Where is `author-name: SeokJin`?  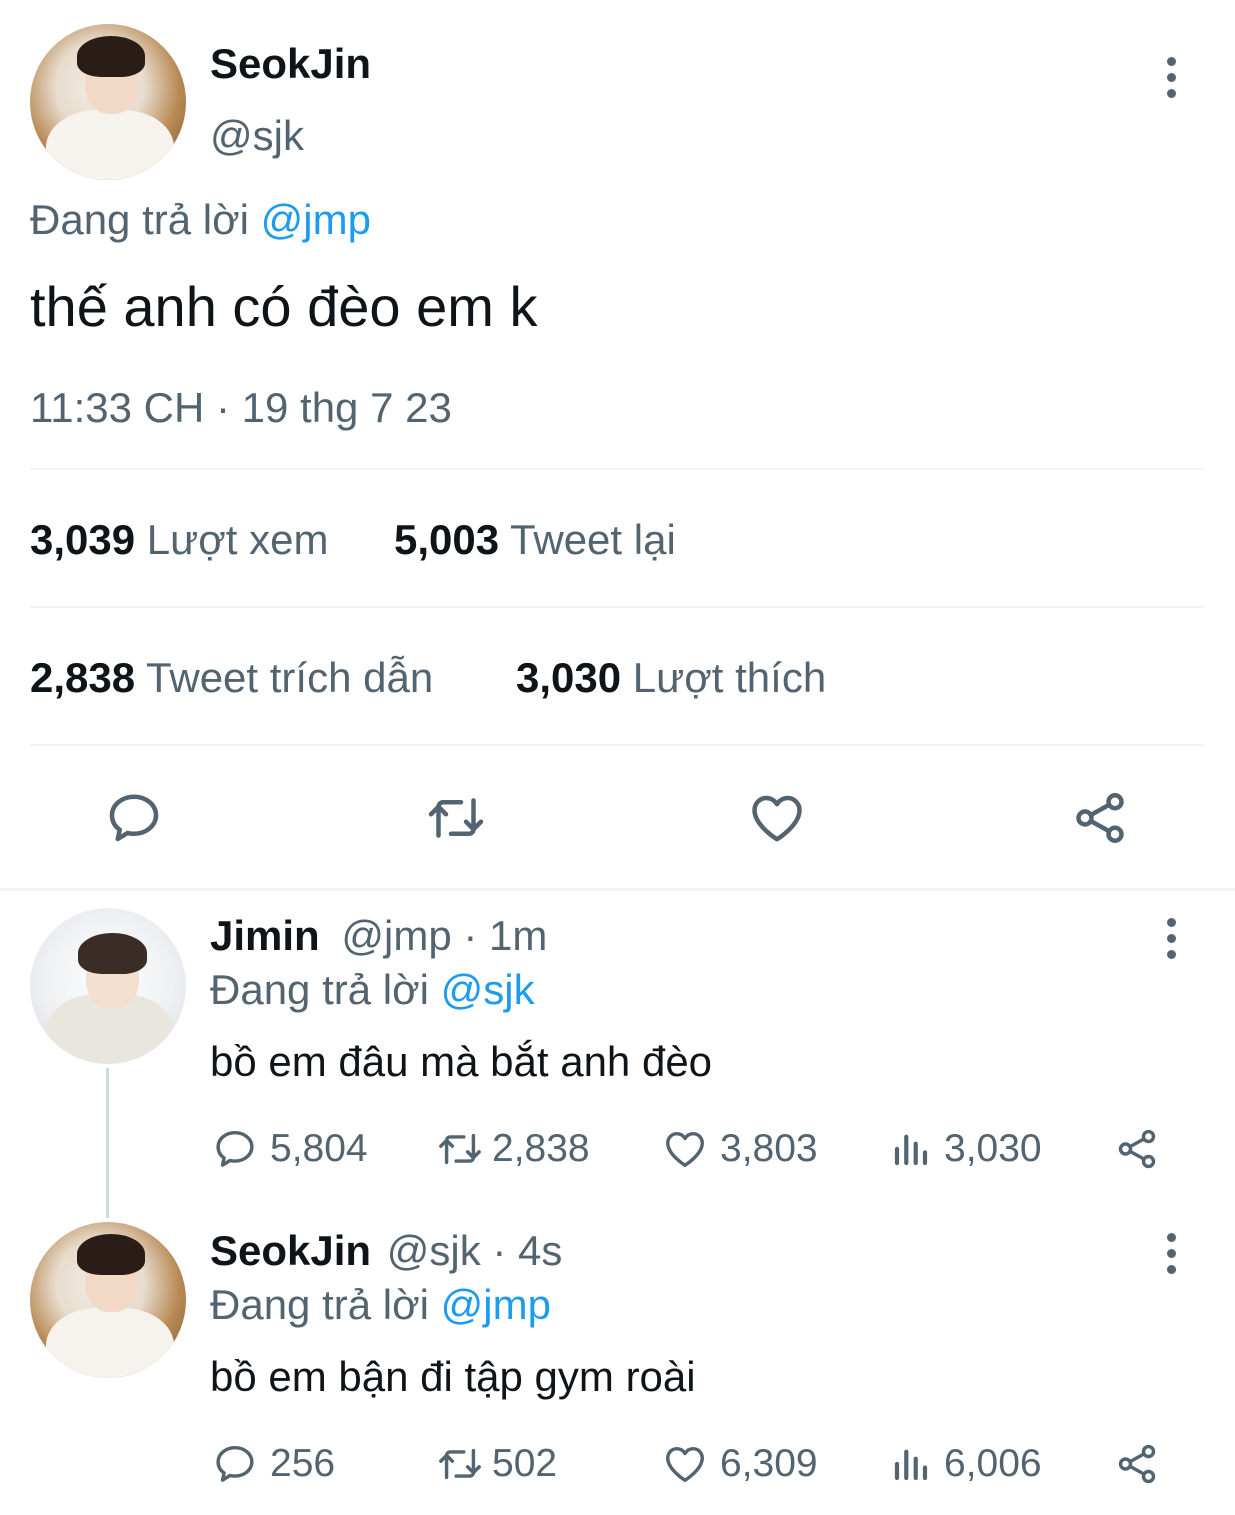
author-name: SeokJin is located at coordinates (290, 64).